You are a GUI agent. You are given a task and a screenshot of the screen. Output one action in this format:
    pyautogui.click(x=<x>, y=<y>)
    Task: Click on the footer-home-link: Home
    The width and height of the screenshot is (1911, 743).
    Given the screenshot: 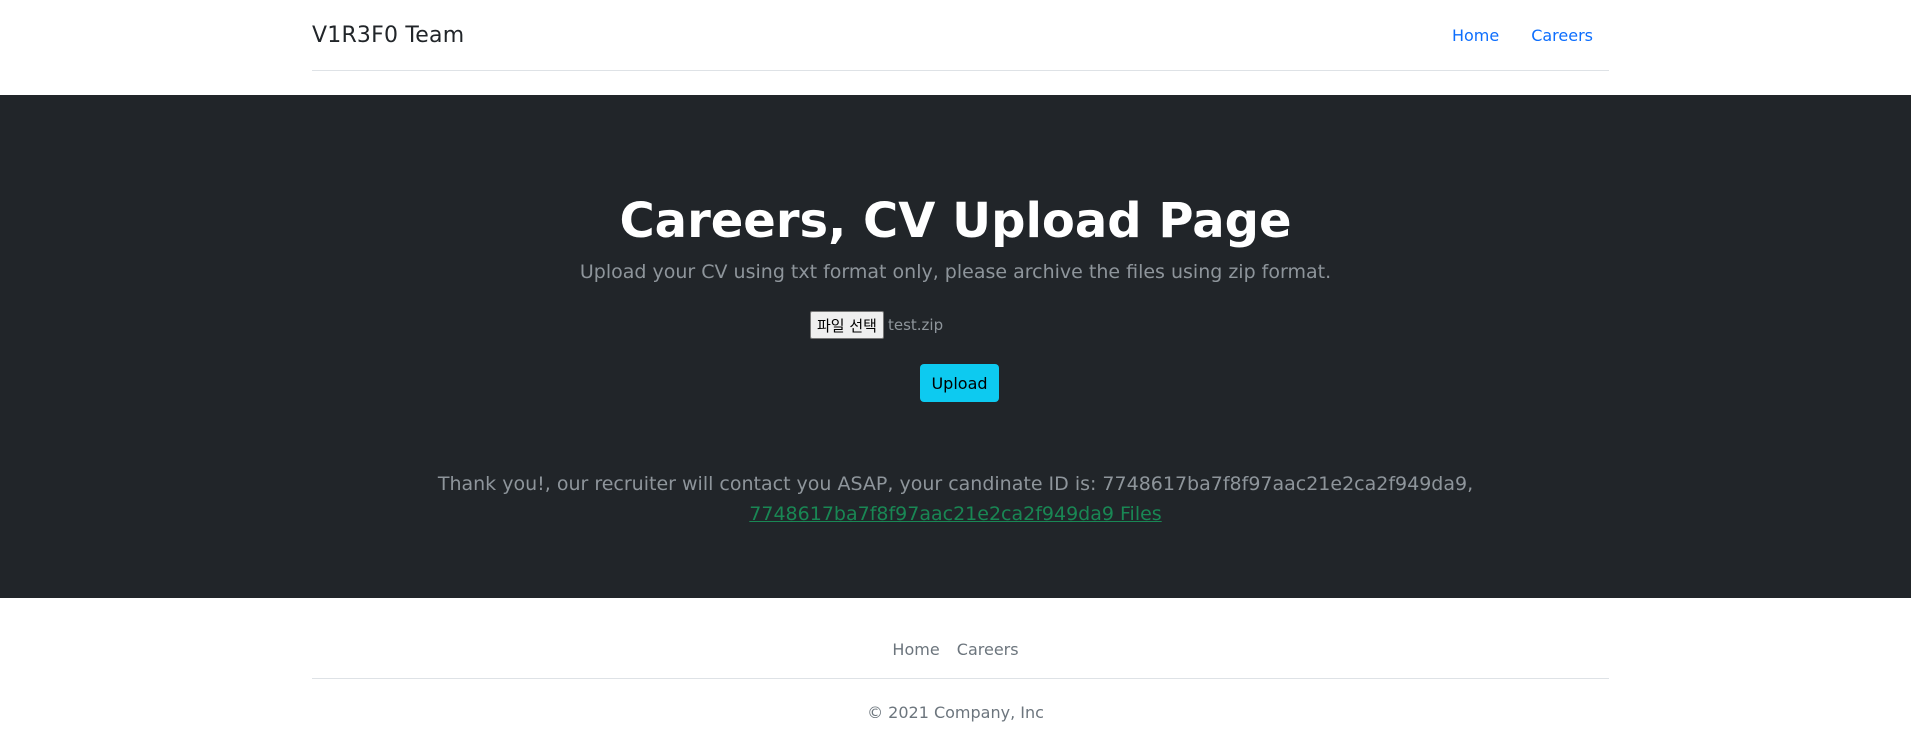 What is the action you would take?
    pyautogui.click(x=915, y=649)
    